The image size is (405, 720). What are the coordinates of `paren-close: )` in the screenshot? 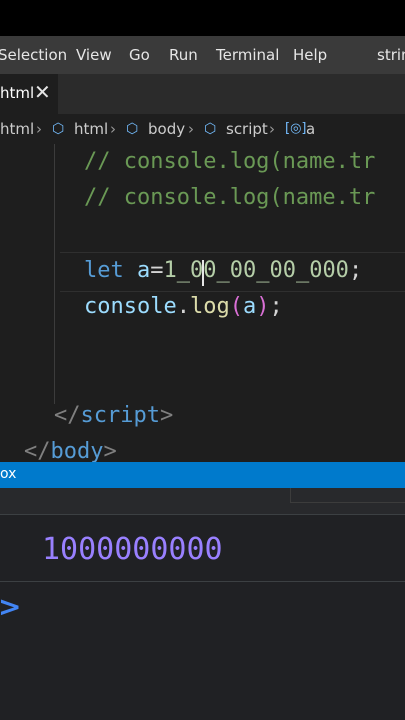 It's located at (263, 306).